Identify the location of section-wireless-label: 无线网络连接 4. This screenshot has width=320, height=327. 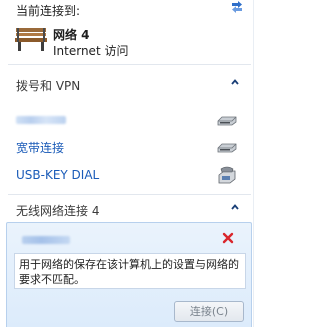
(58, 211).